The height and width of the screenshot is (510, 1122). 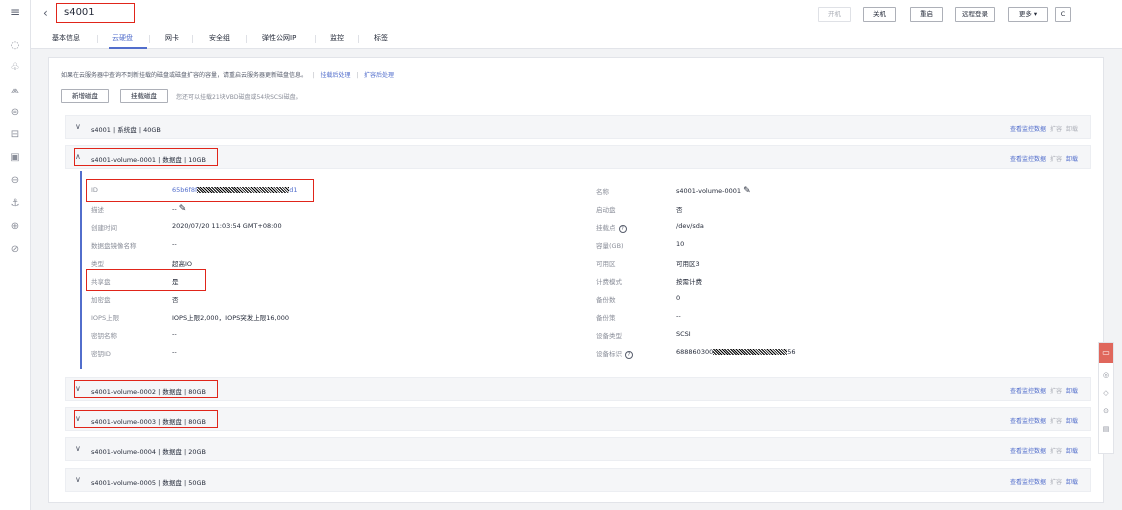 I want to click on key-id-value: --, so click(x=174, y=352).